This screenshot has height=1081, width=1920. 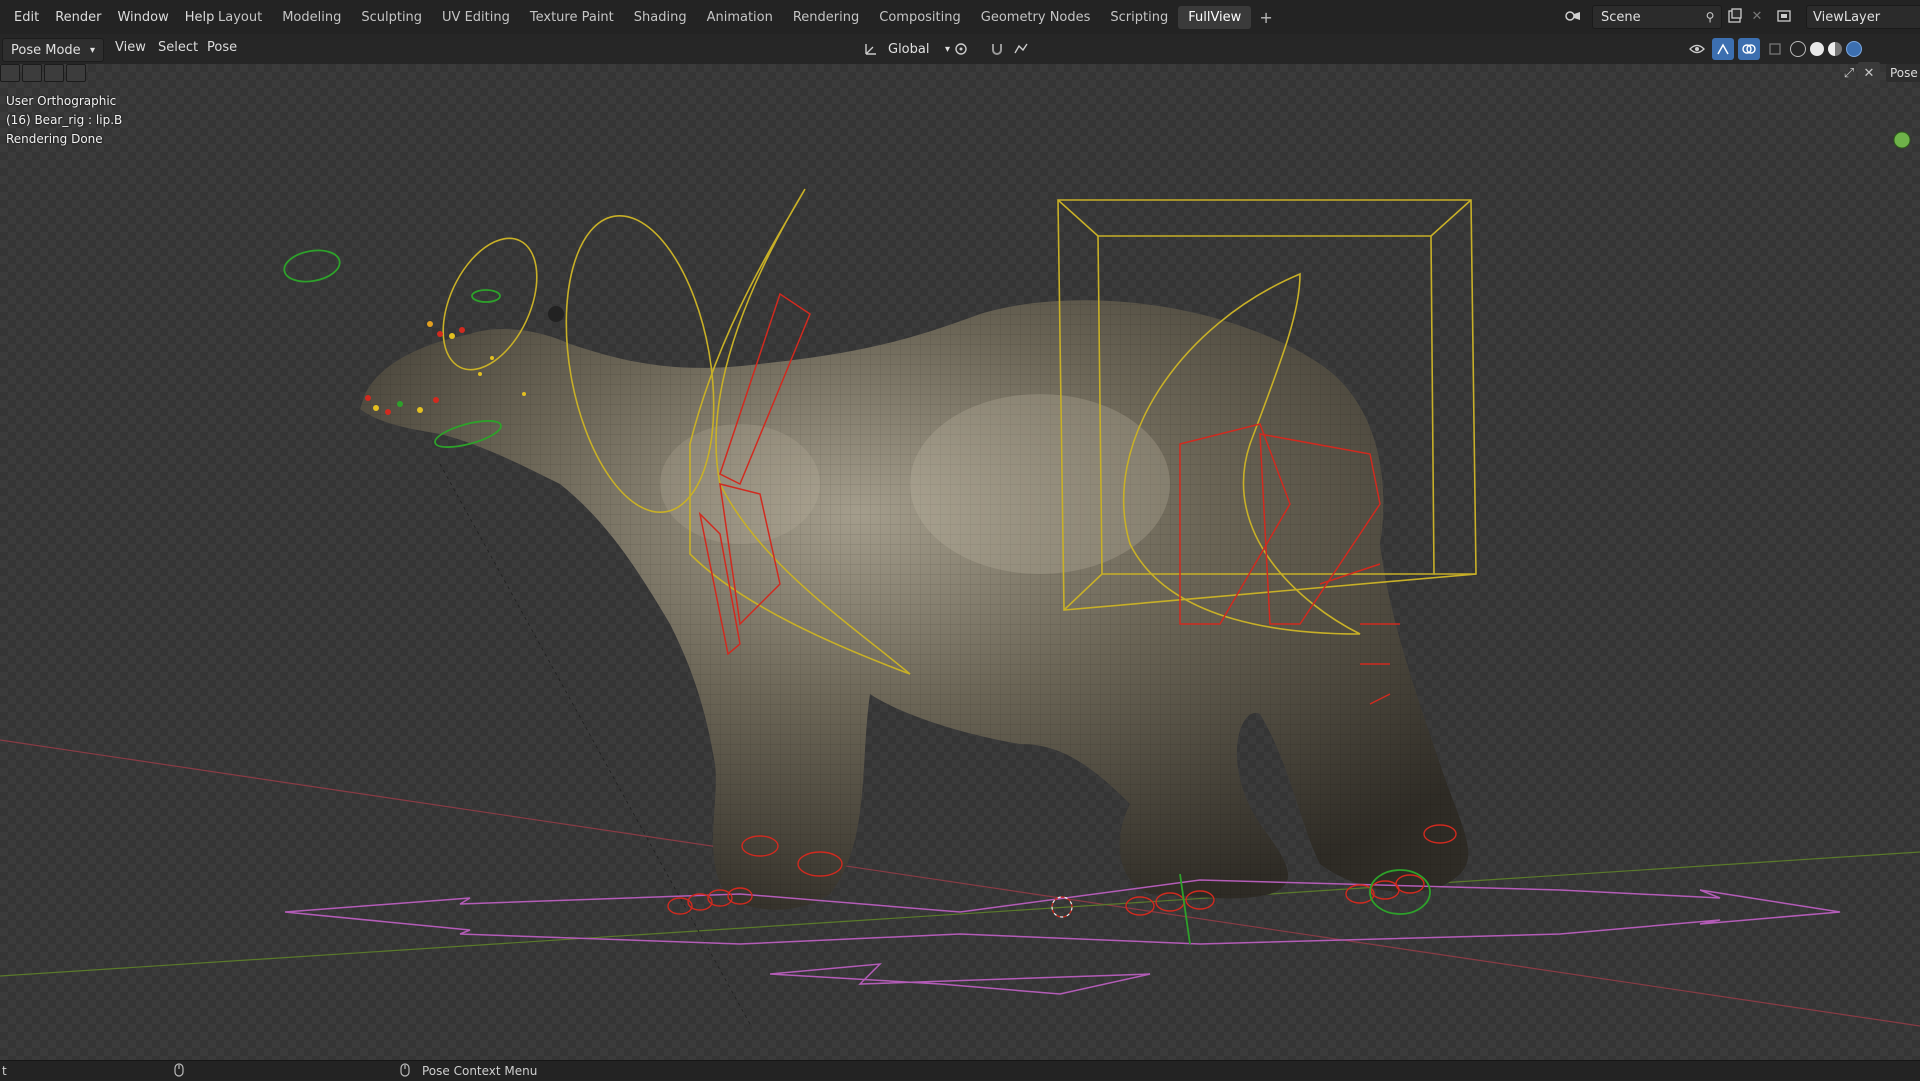 I want to click on nav-gizmo-dot, so click(x=1902, y=140).